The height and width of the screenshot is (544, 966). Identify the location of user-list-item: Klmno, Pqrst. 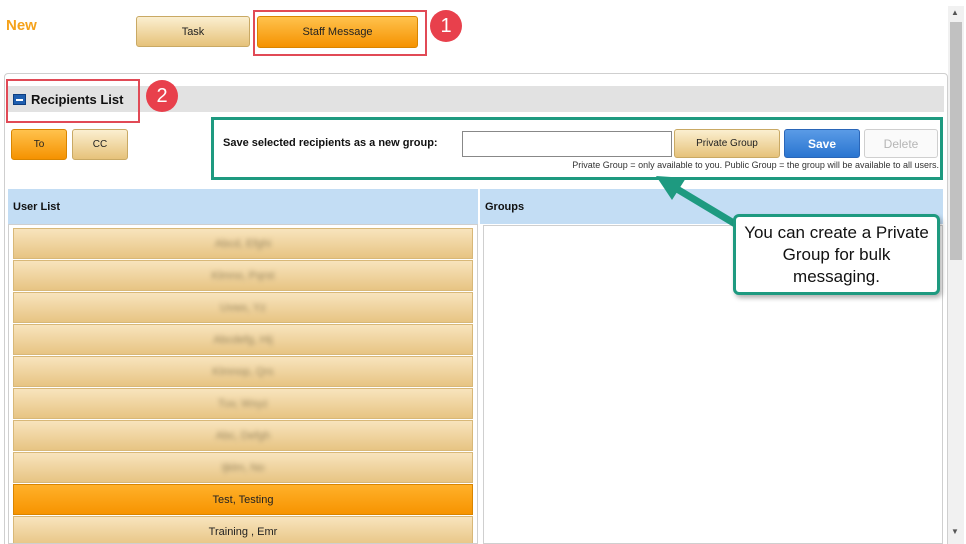
(243, 275).